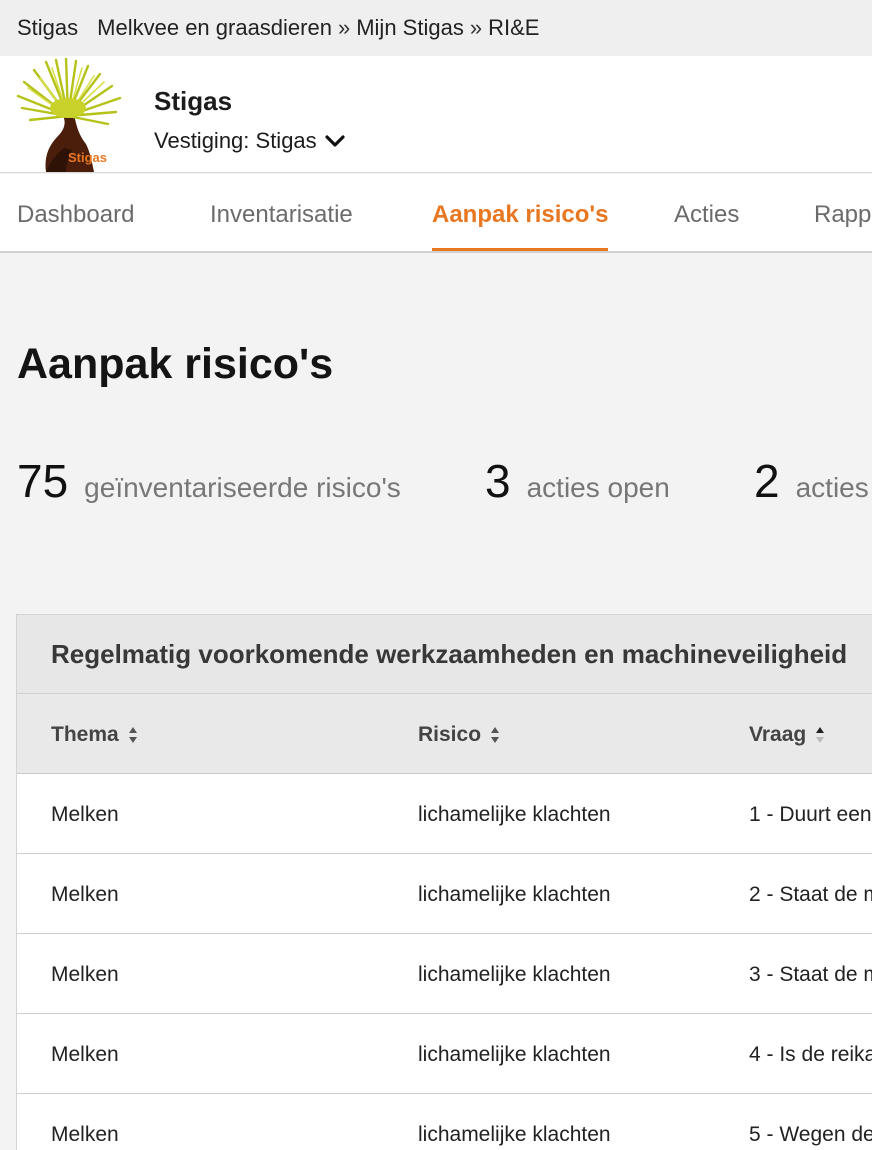 The height and width of the screenshot is (1150, 872). Describe the element at coordinates (832, 487) in the screenshot. I see `stat-label: acties` at that location.